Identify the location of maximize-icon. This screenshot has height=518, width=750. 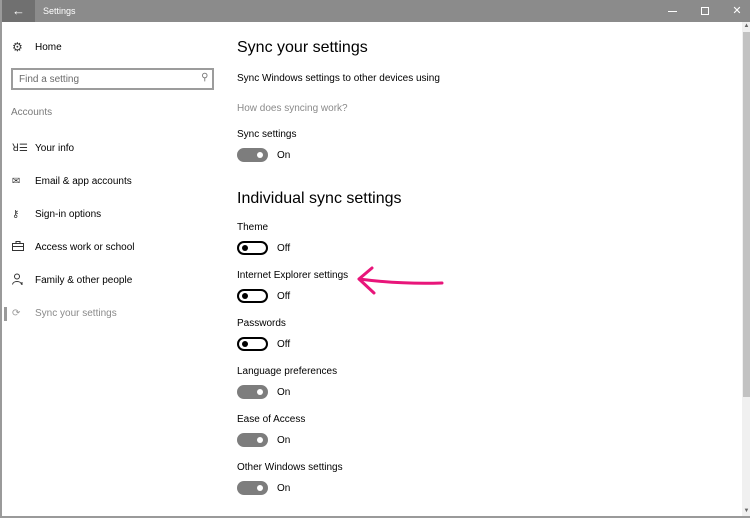
(705, 11).